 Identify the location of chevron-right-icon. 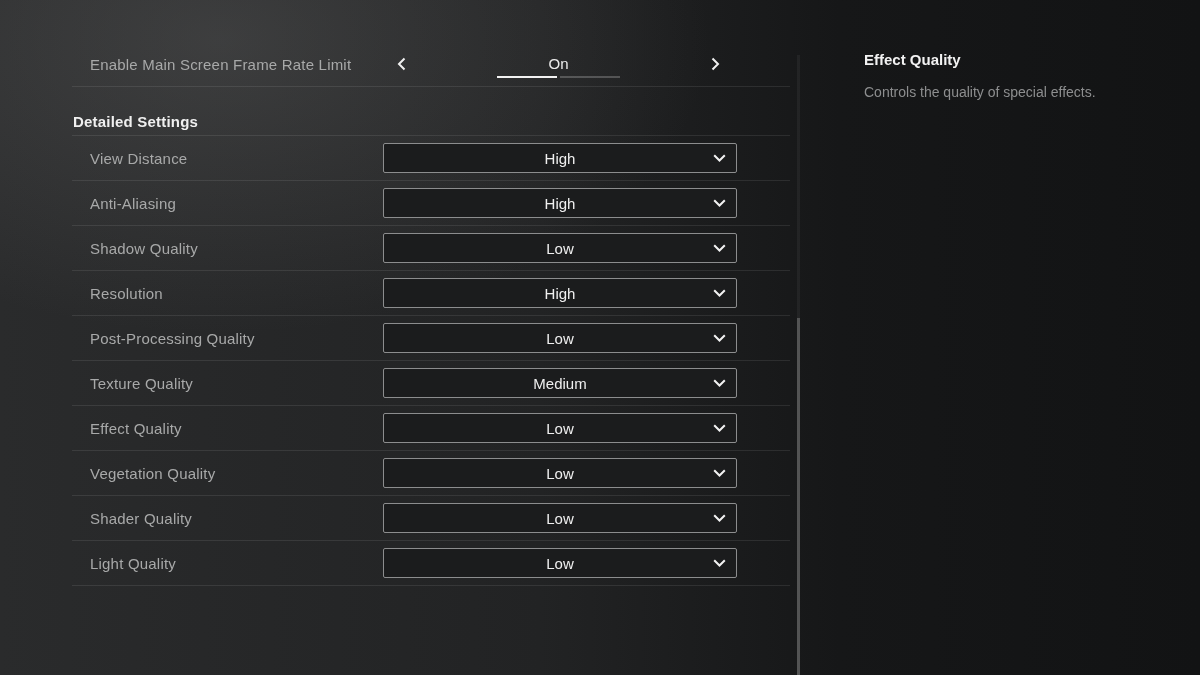
(715, 64).